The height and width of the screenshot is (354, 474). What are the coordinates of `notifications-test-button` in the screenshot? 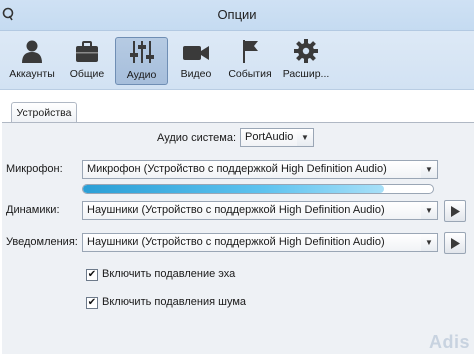 It's located at (455, 243).